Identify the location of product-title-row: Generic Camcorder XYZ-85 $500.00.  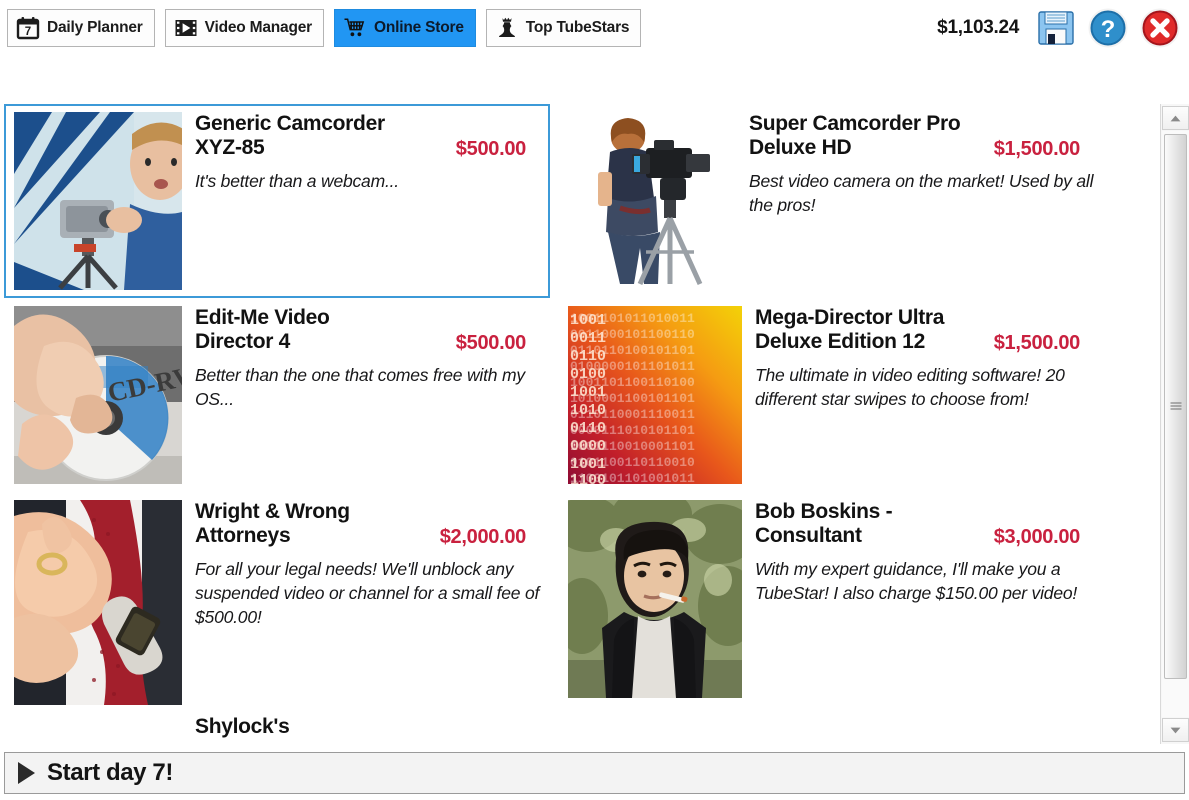
(369, 136).